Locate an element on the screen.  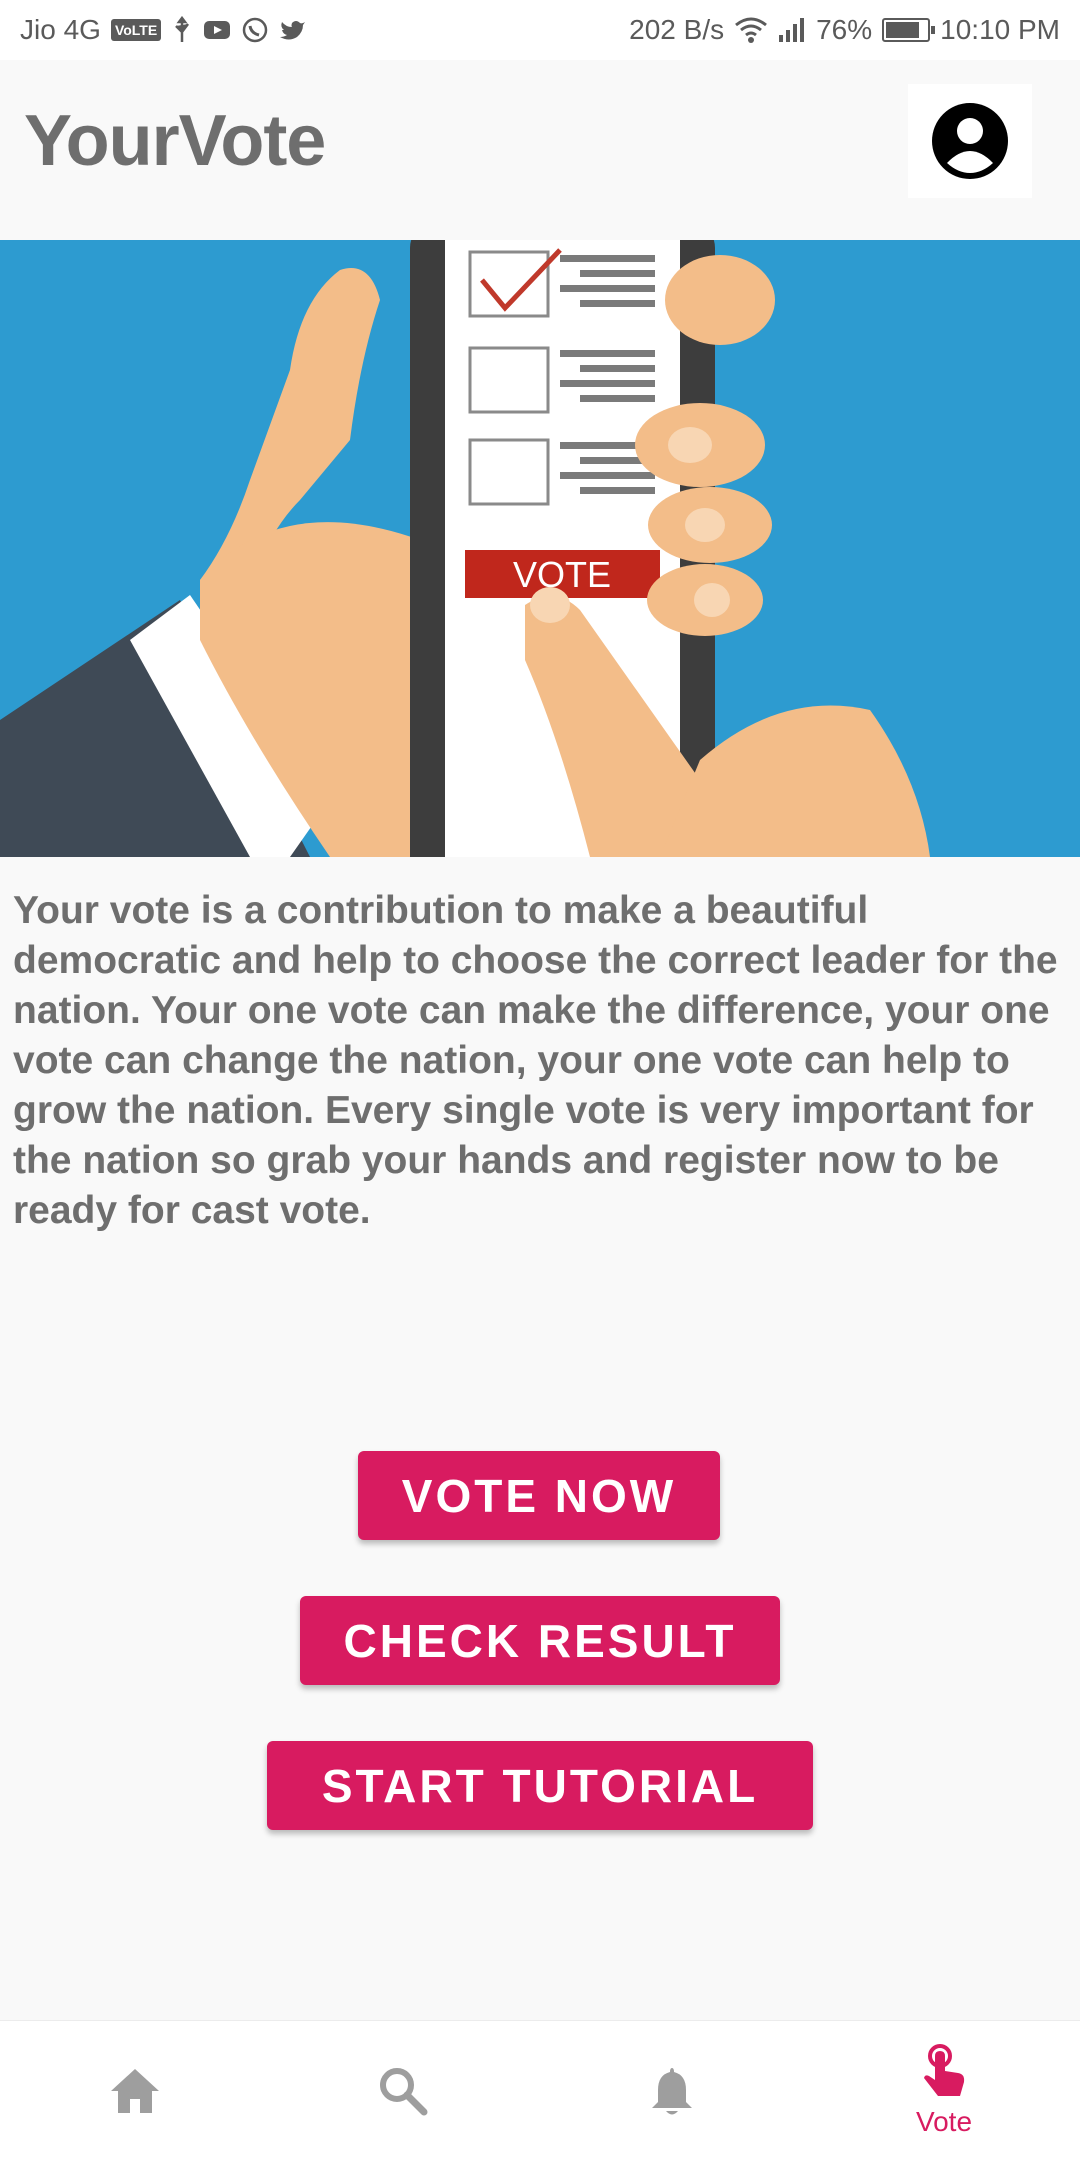
account-icon is located at coordinates (970, 141).